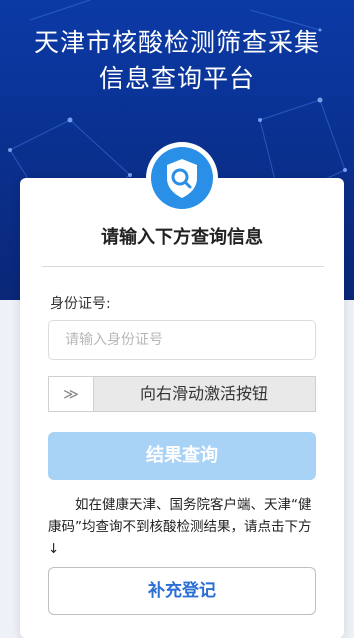 The width and height of the screenshot is (354, 638). Describe the element at coordinates (183, 266) in the screenshot. I see `divider` at that location.